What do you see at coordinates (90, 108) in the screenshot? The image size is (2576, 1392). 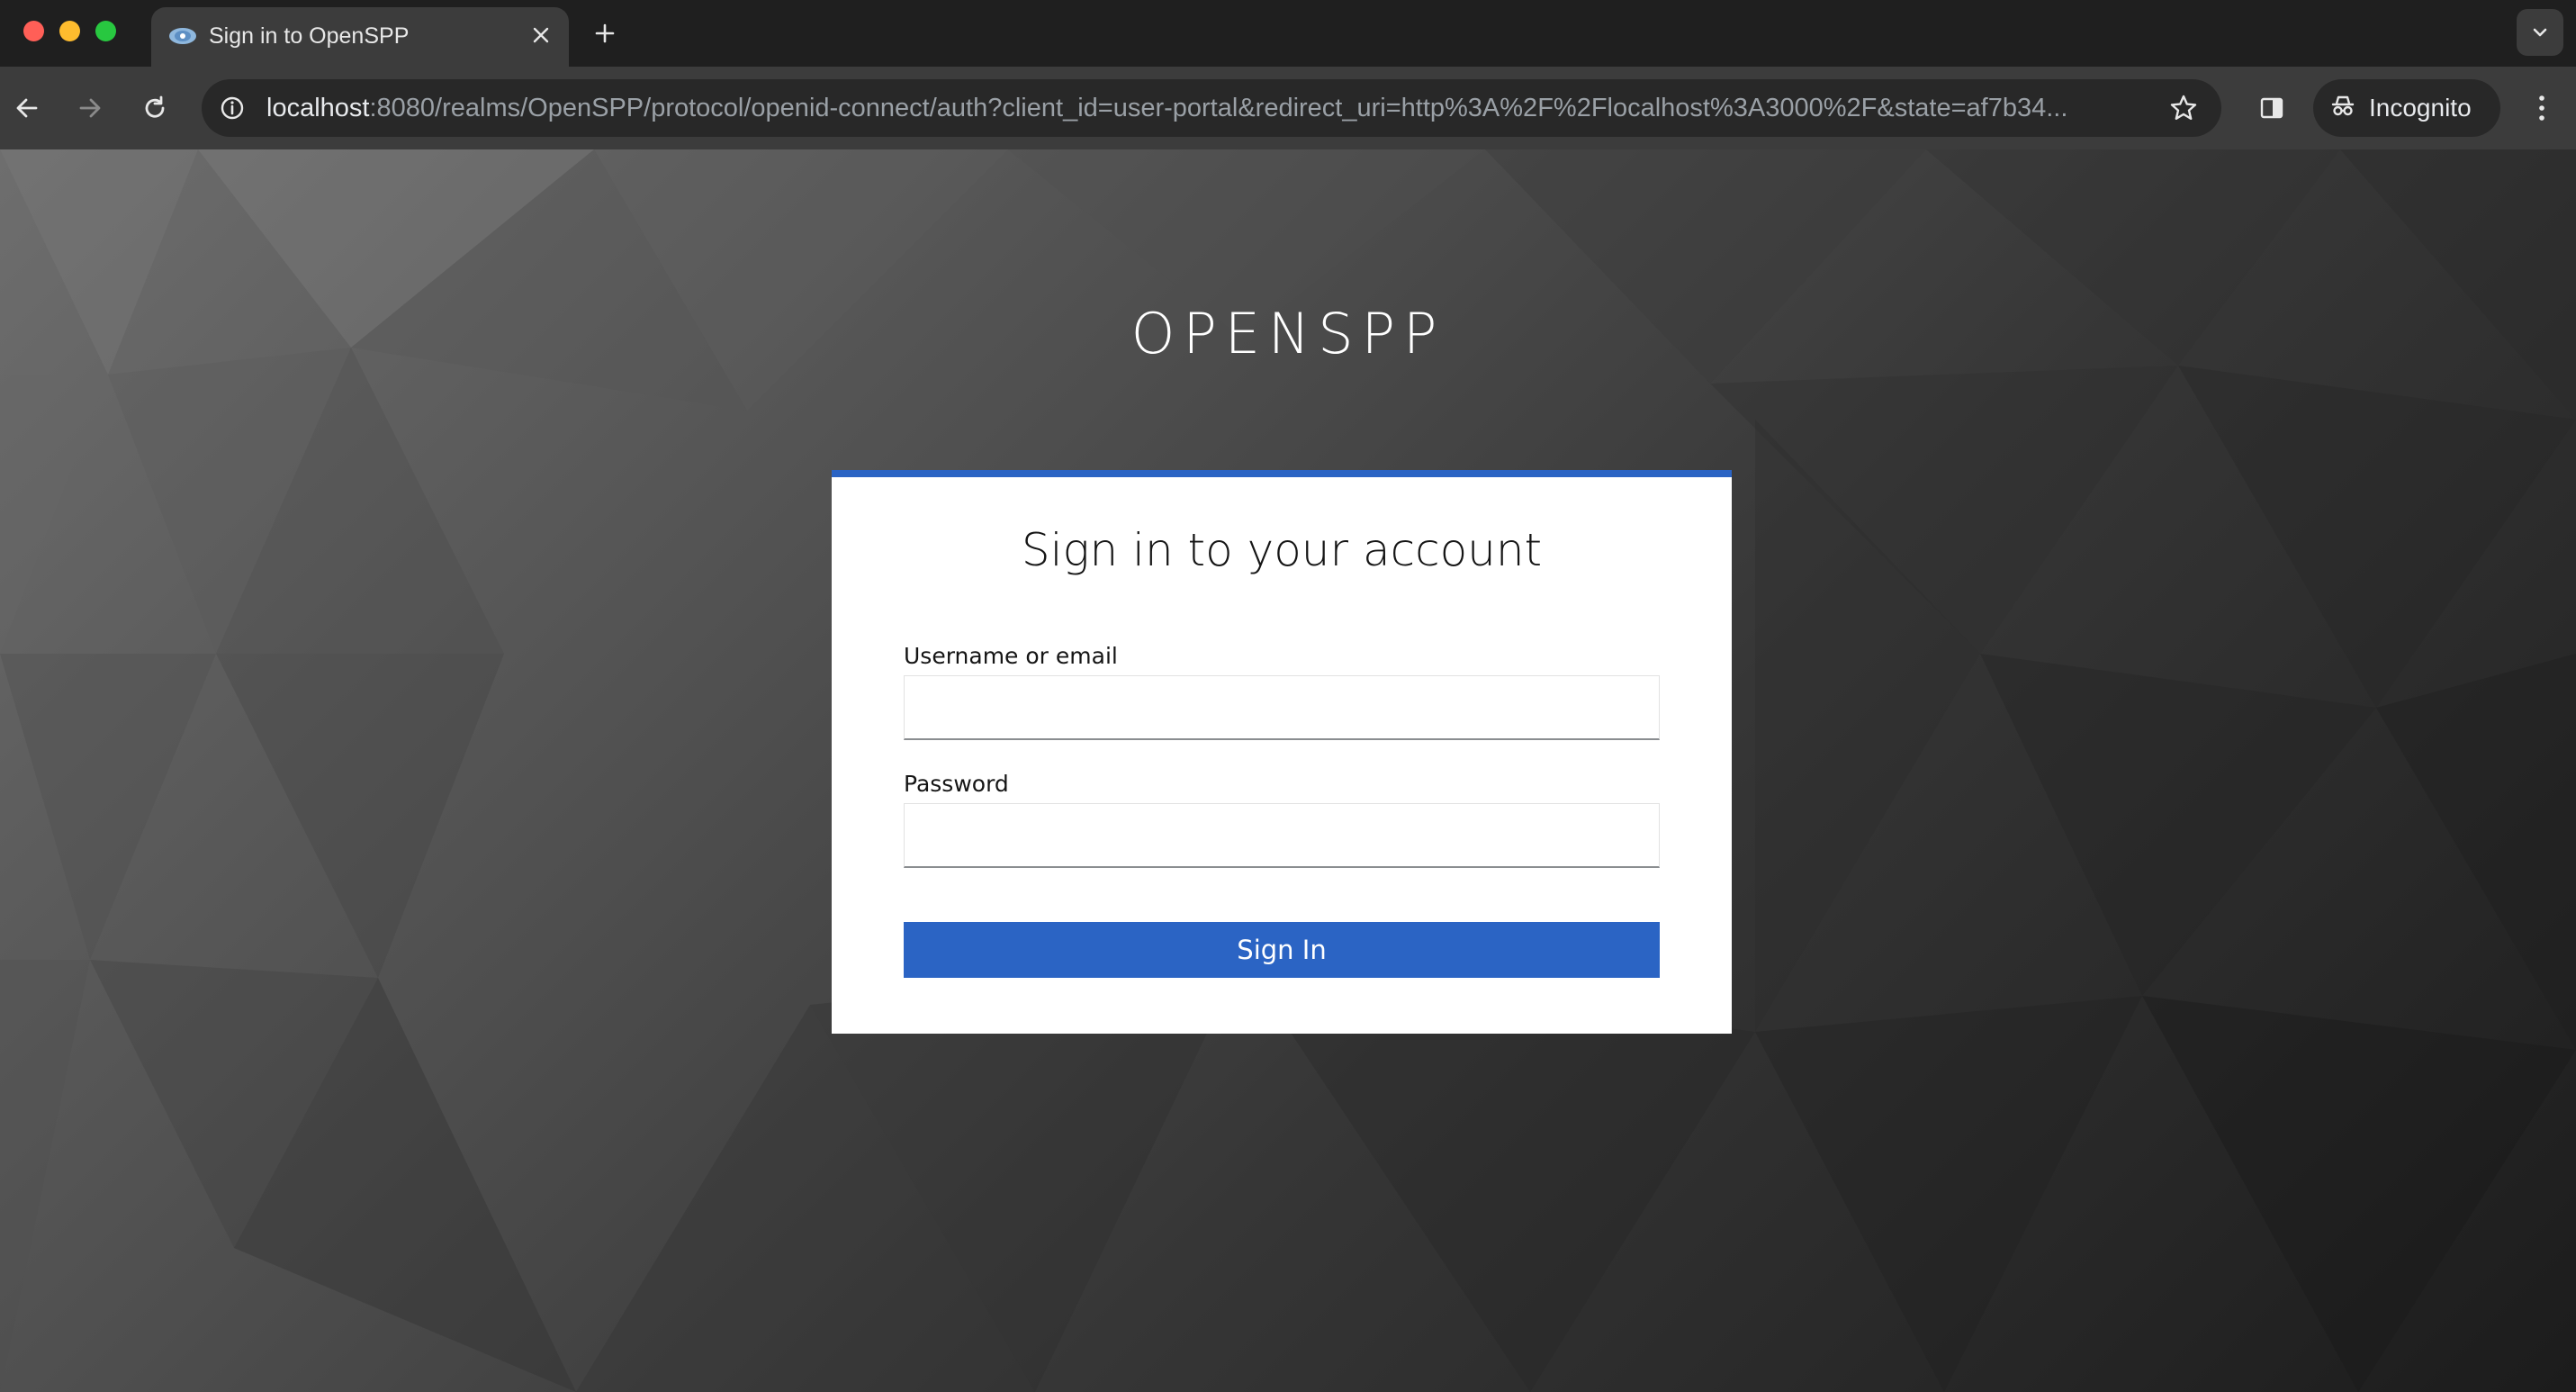 I see `forward-arrow-icon` at bounding box center [90, 108].